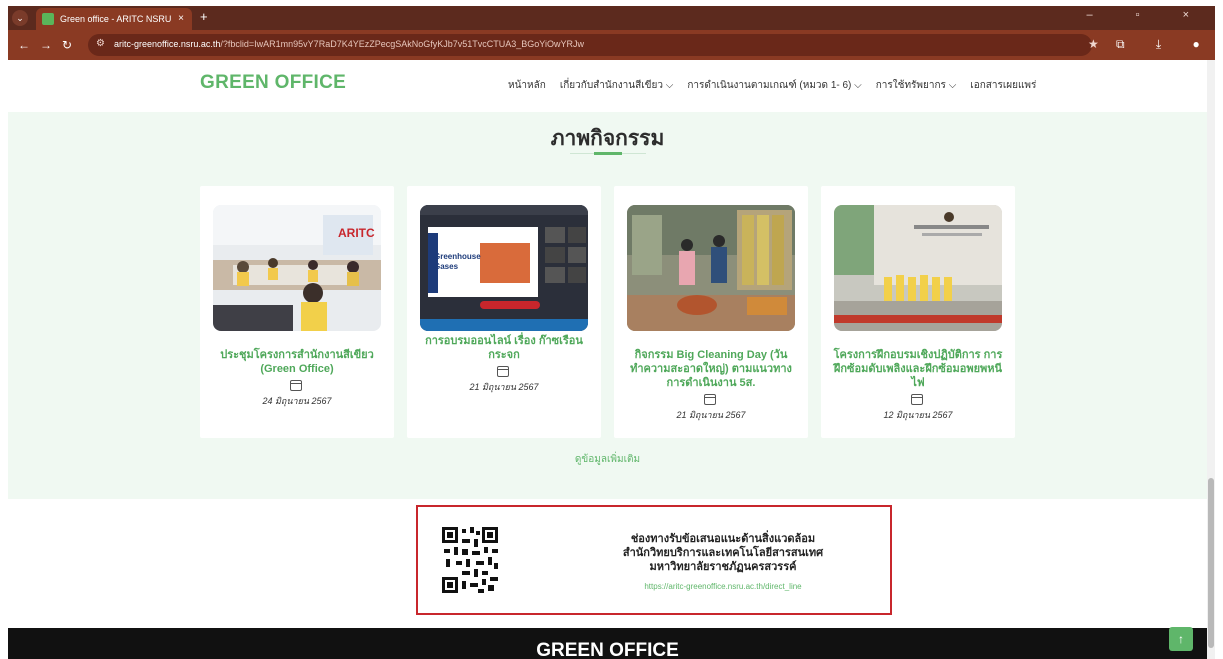 This screenshot has width=1223, height=659. Describe the element at coordinates (181, 19) in the screenshot. I see `tab-close-icon: ×` at that location.